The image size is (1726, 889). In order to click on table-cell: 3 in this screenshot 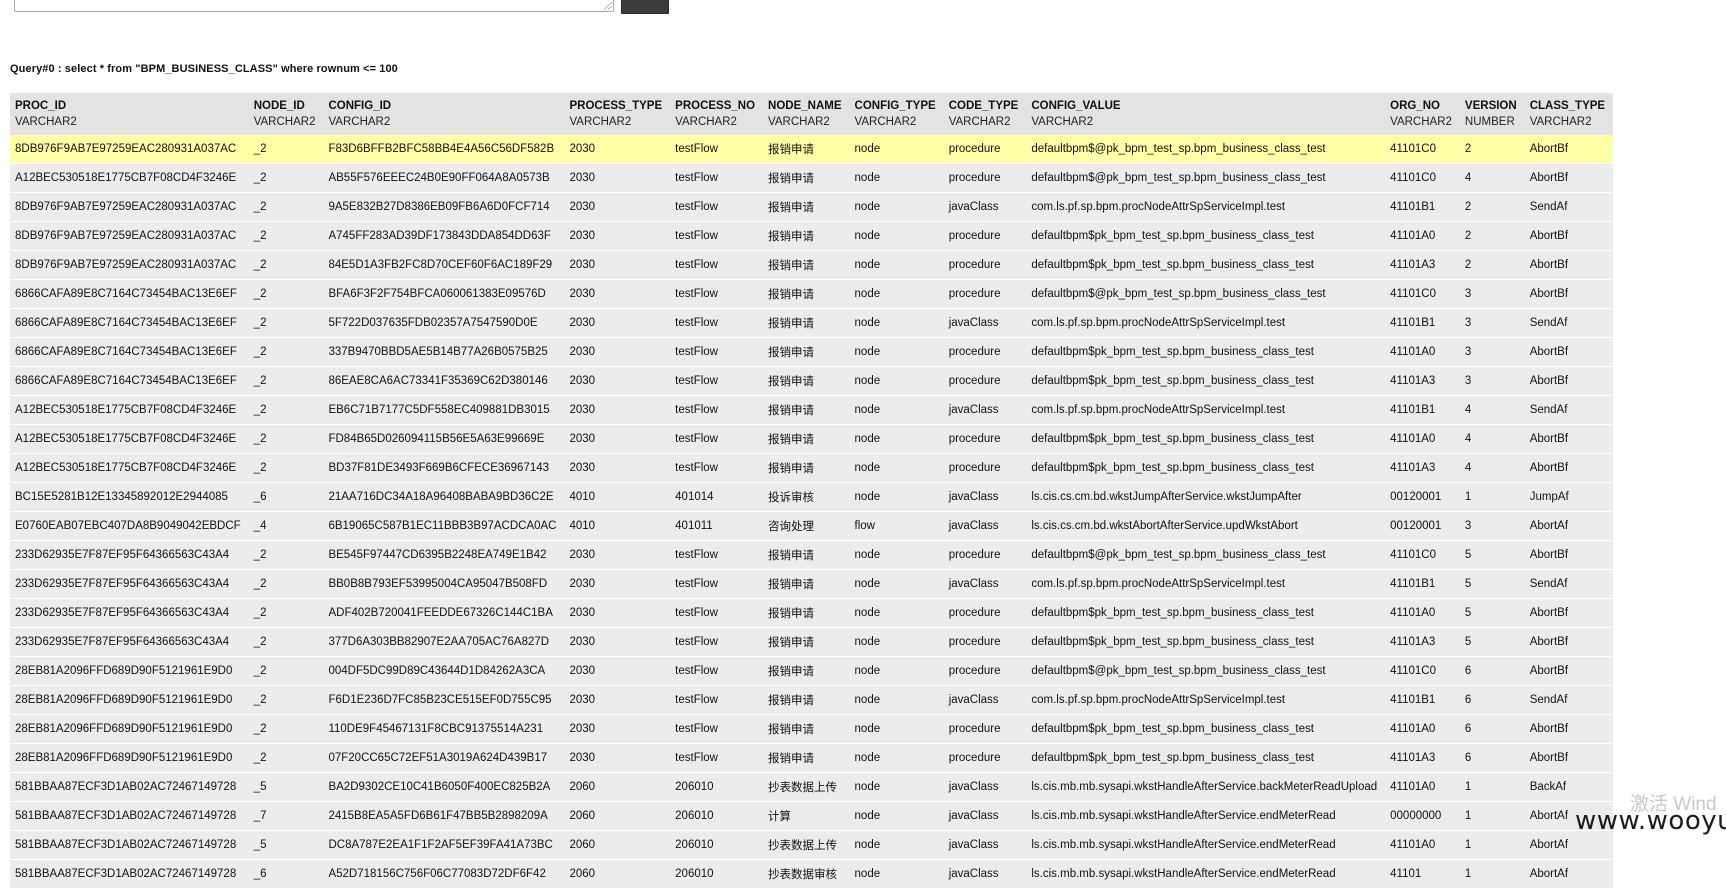, I will do `click(1492, 381)`.